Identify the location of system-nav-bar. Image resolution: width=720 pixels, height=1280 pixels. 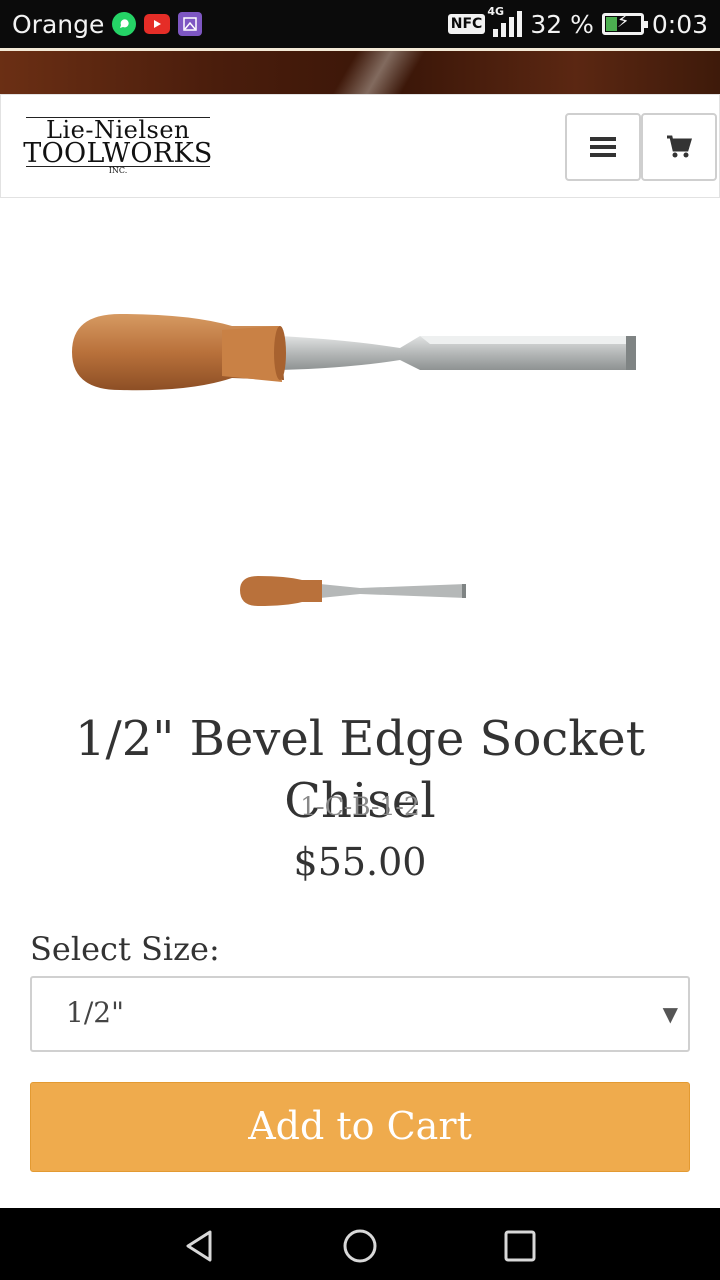
(360, 1244).